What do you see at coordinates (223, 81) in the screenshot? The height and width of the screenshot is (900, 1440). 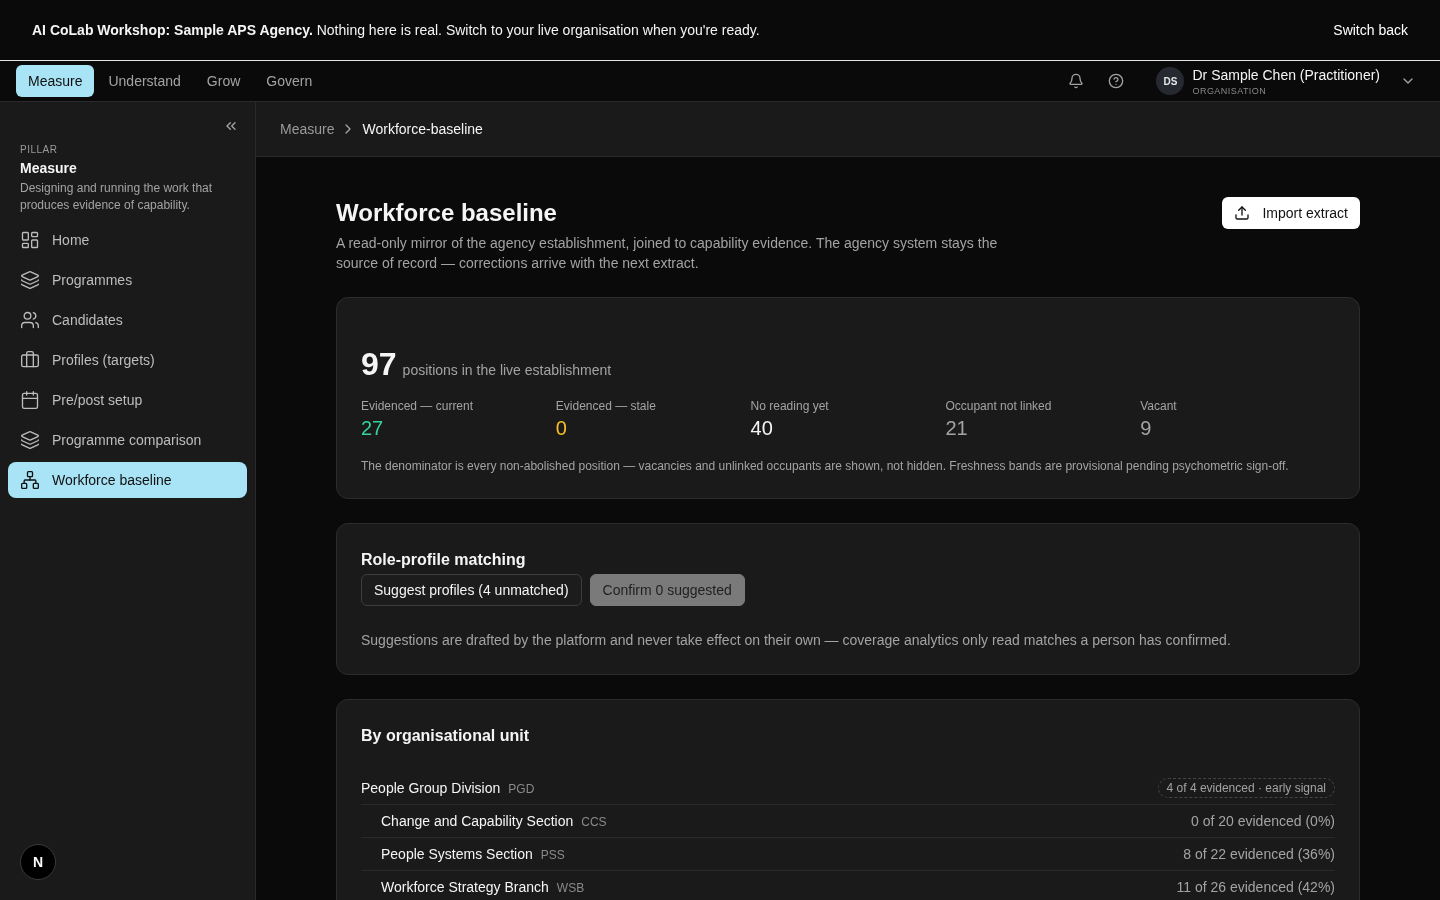 I see `nav-tab: Grow` at bounding box center [223, 81].